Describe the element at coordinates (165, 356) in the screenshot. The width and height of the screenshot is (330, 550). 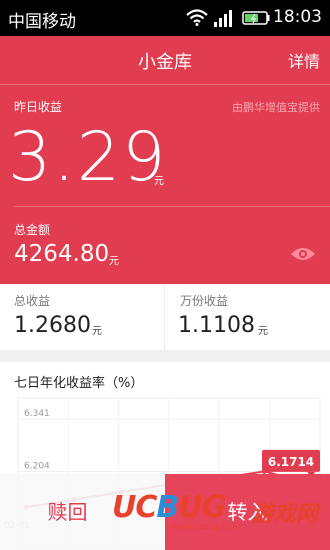
I see `section-gap` at that location.